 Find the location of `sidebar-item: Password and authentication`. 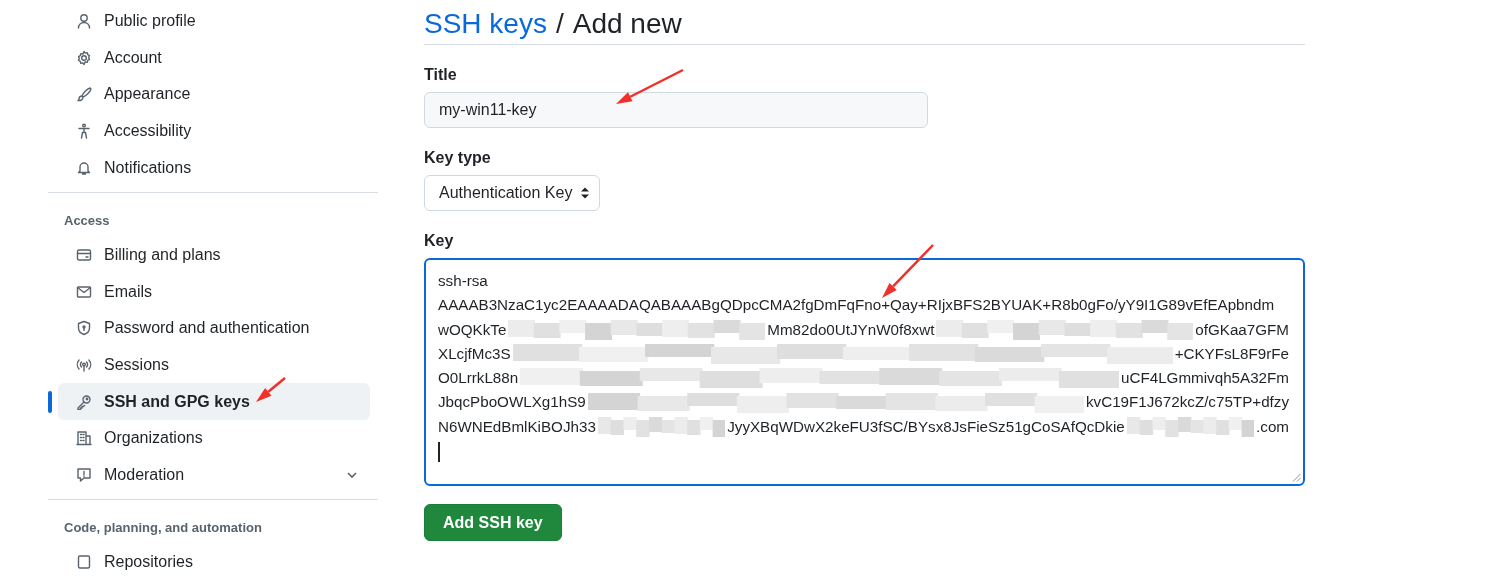

sidebar-item: Password and authentication is located at coordinates (214, 328).